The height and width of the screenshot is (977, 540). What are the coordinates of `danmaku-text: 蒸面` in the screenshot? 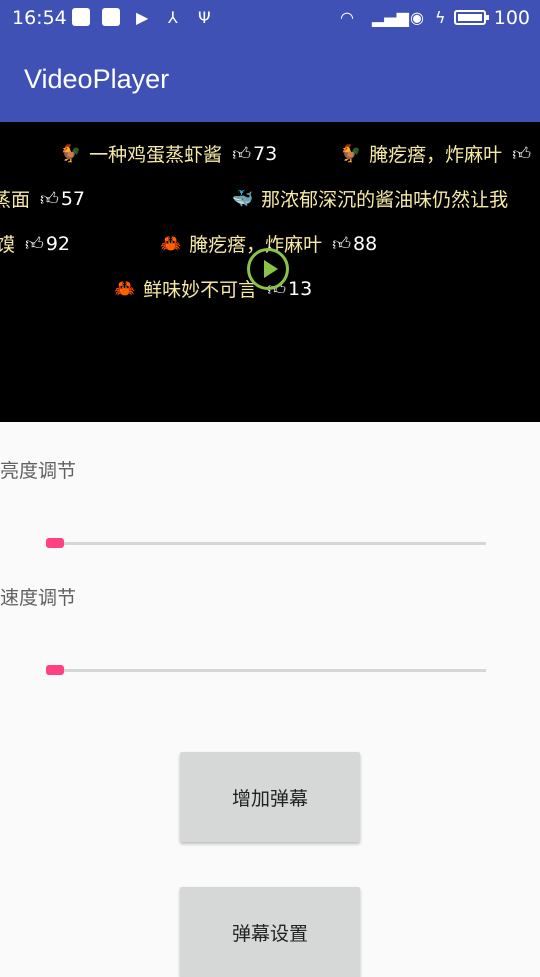 It's located at (15, 200).